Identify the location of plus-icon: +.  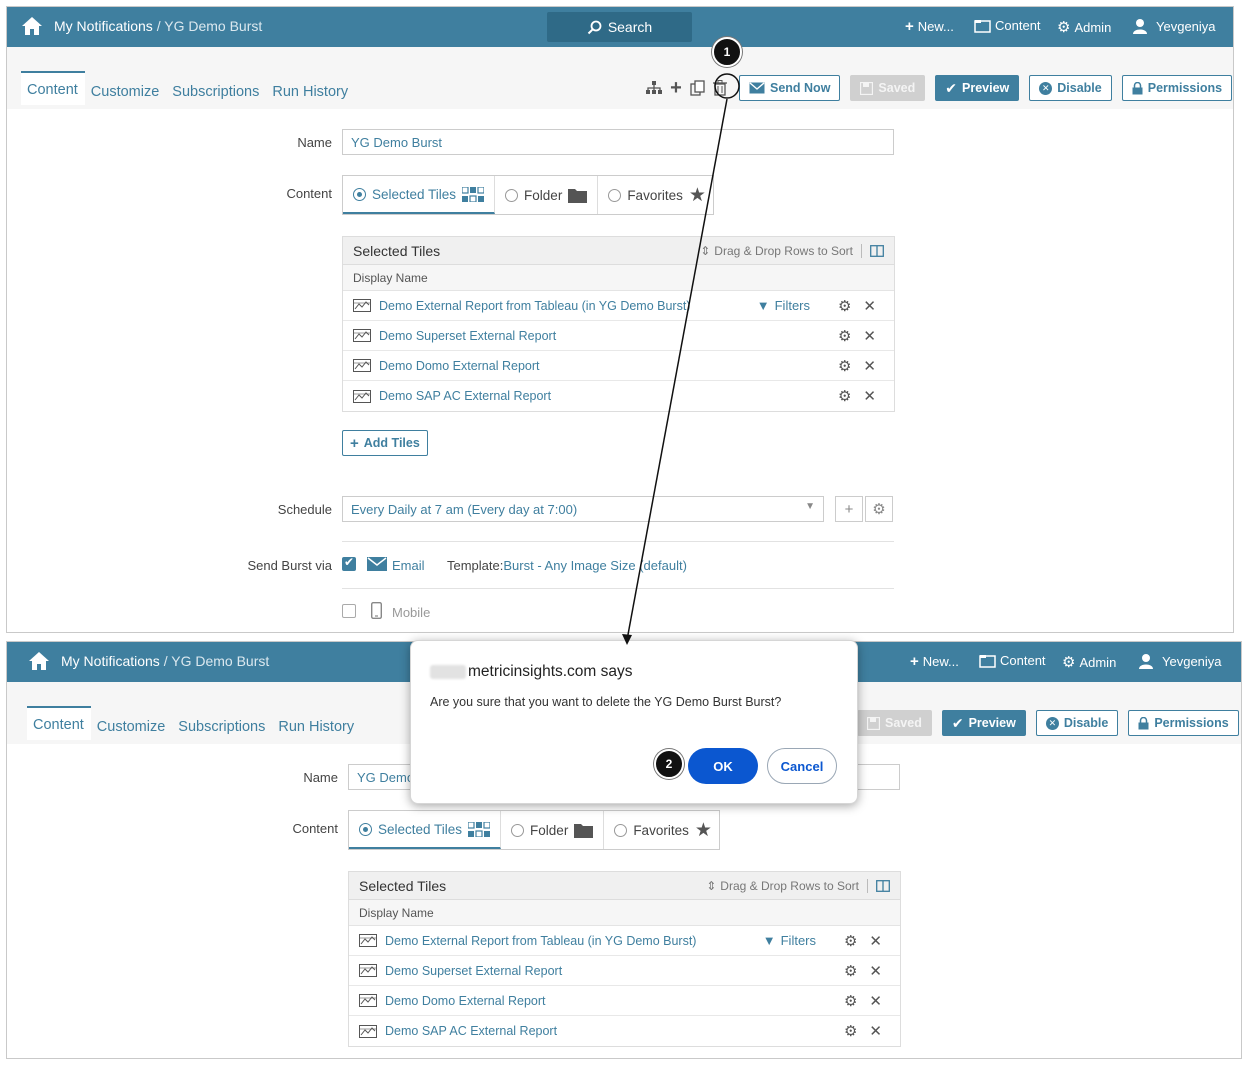
(914, 661).